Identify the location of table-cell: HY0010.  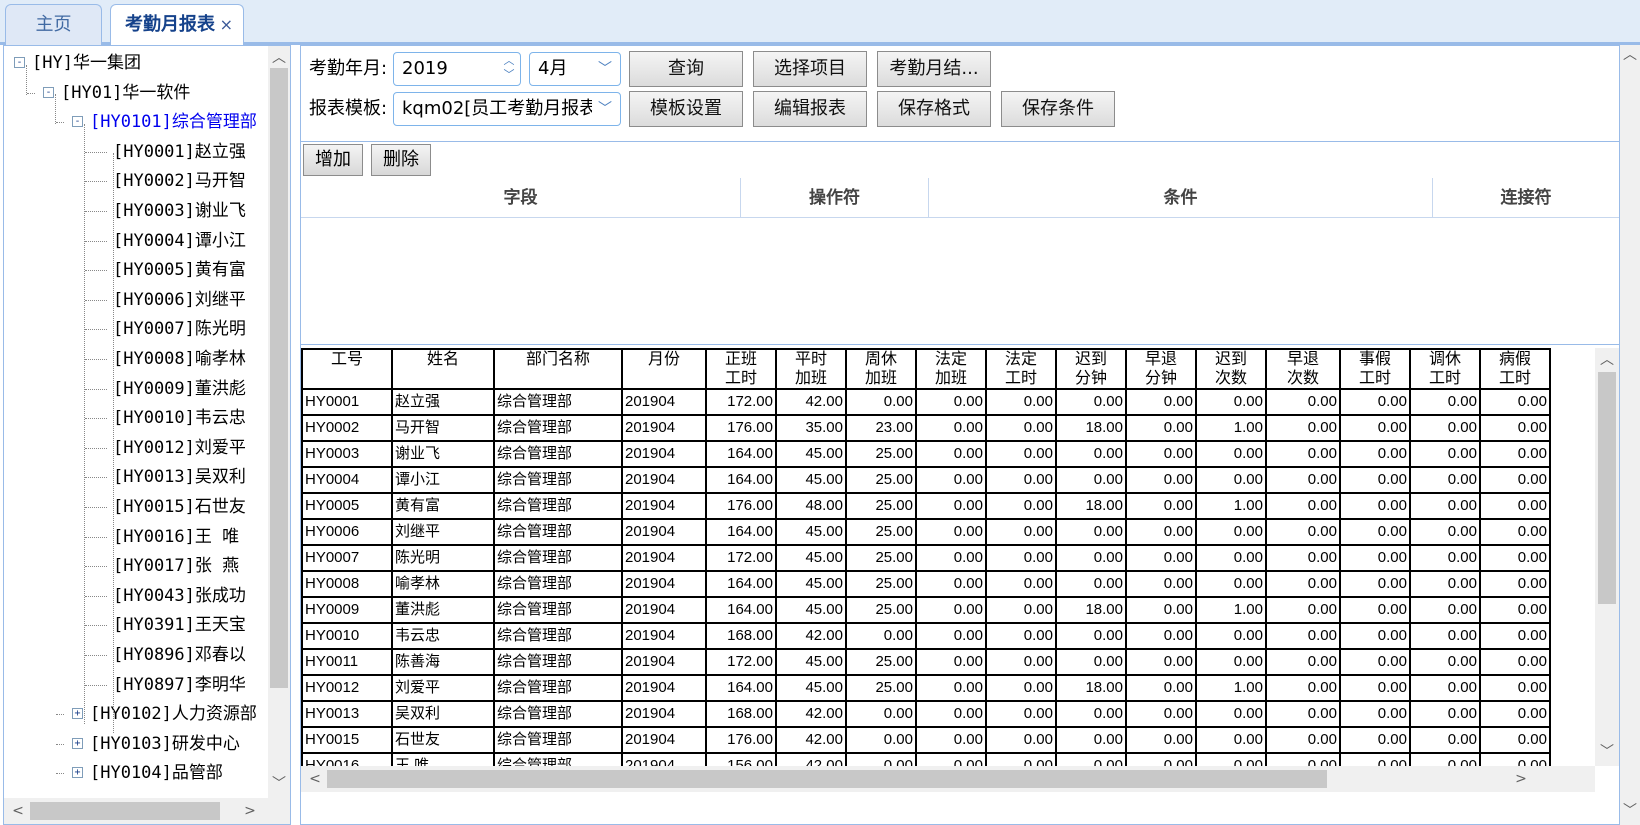
(347, 636).